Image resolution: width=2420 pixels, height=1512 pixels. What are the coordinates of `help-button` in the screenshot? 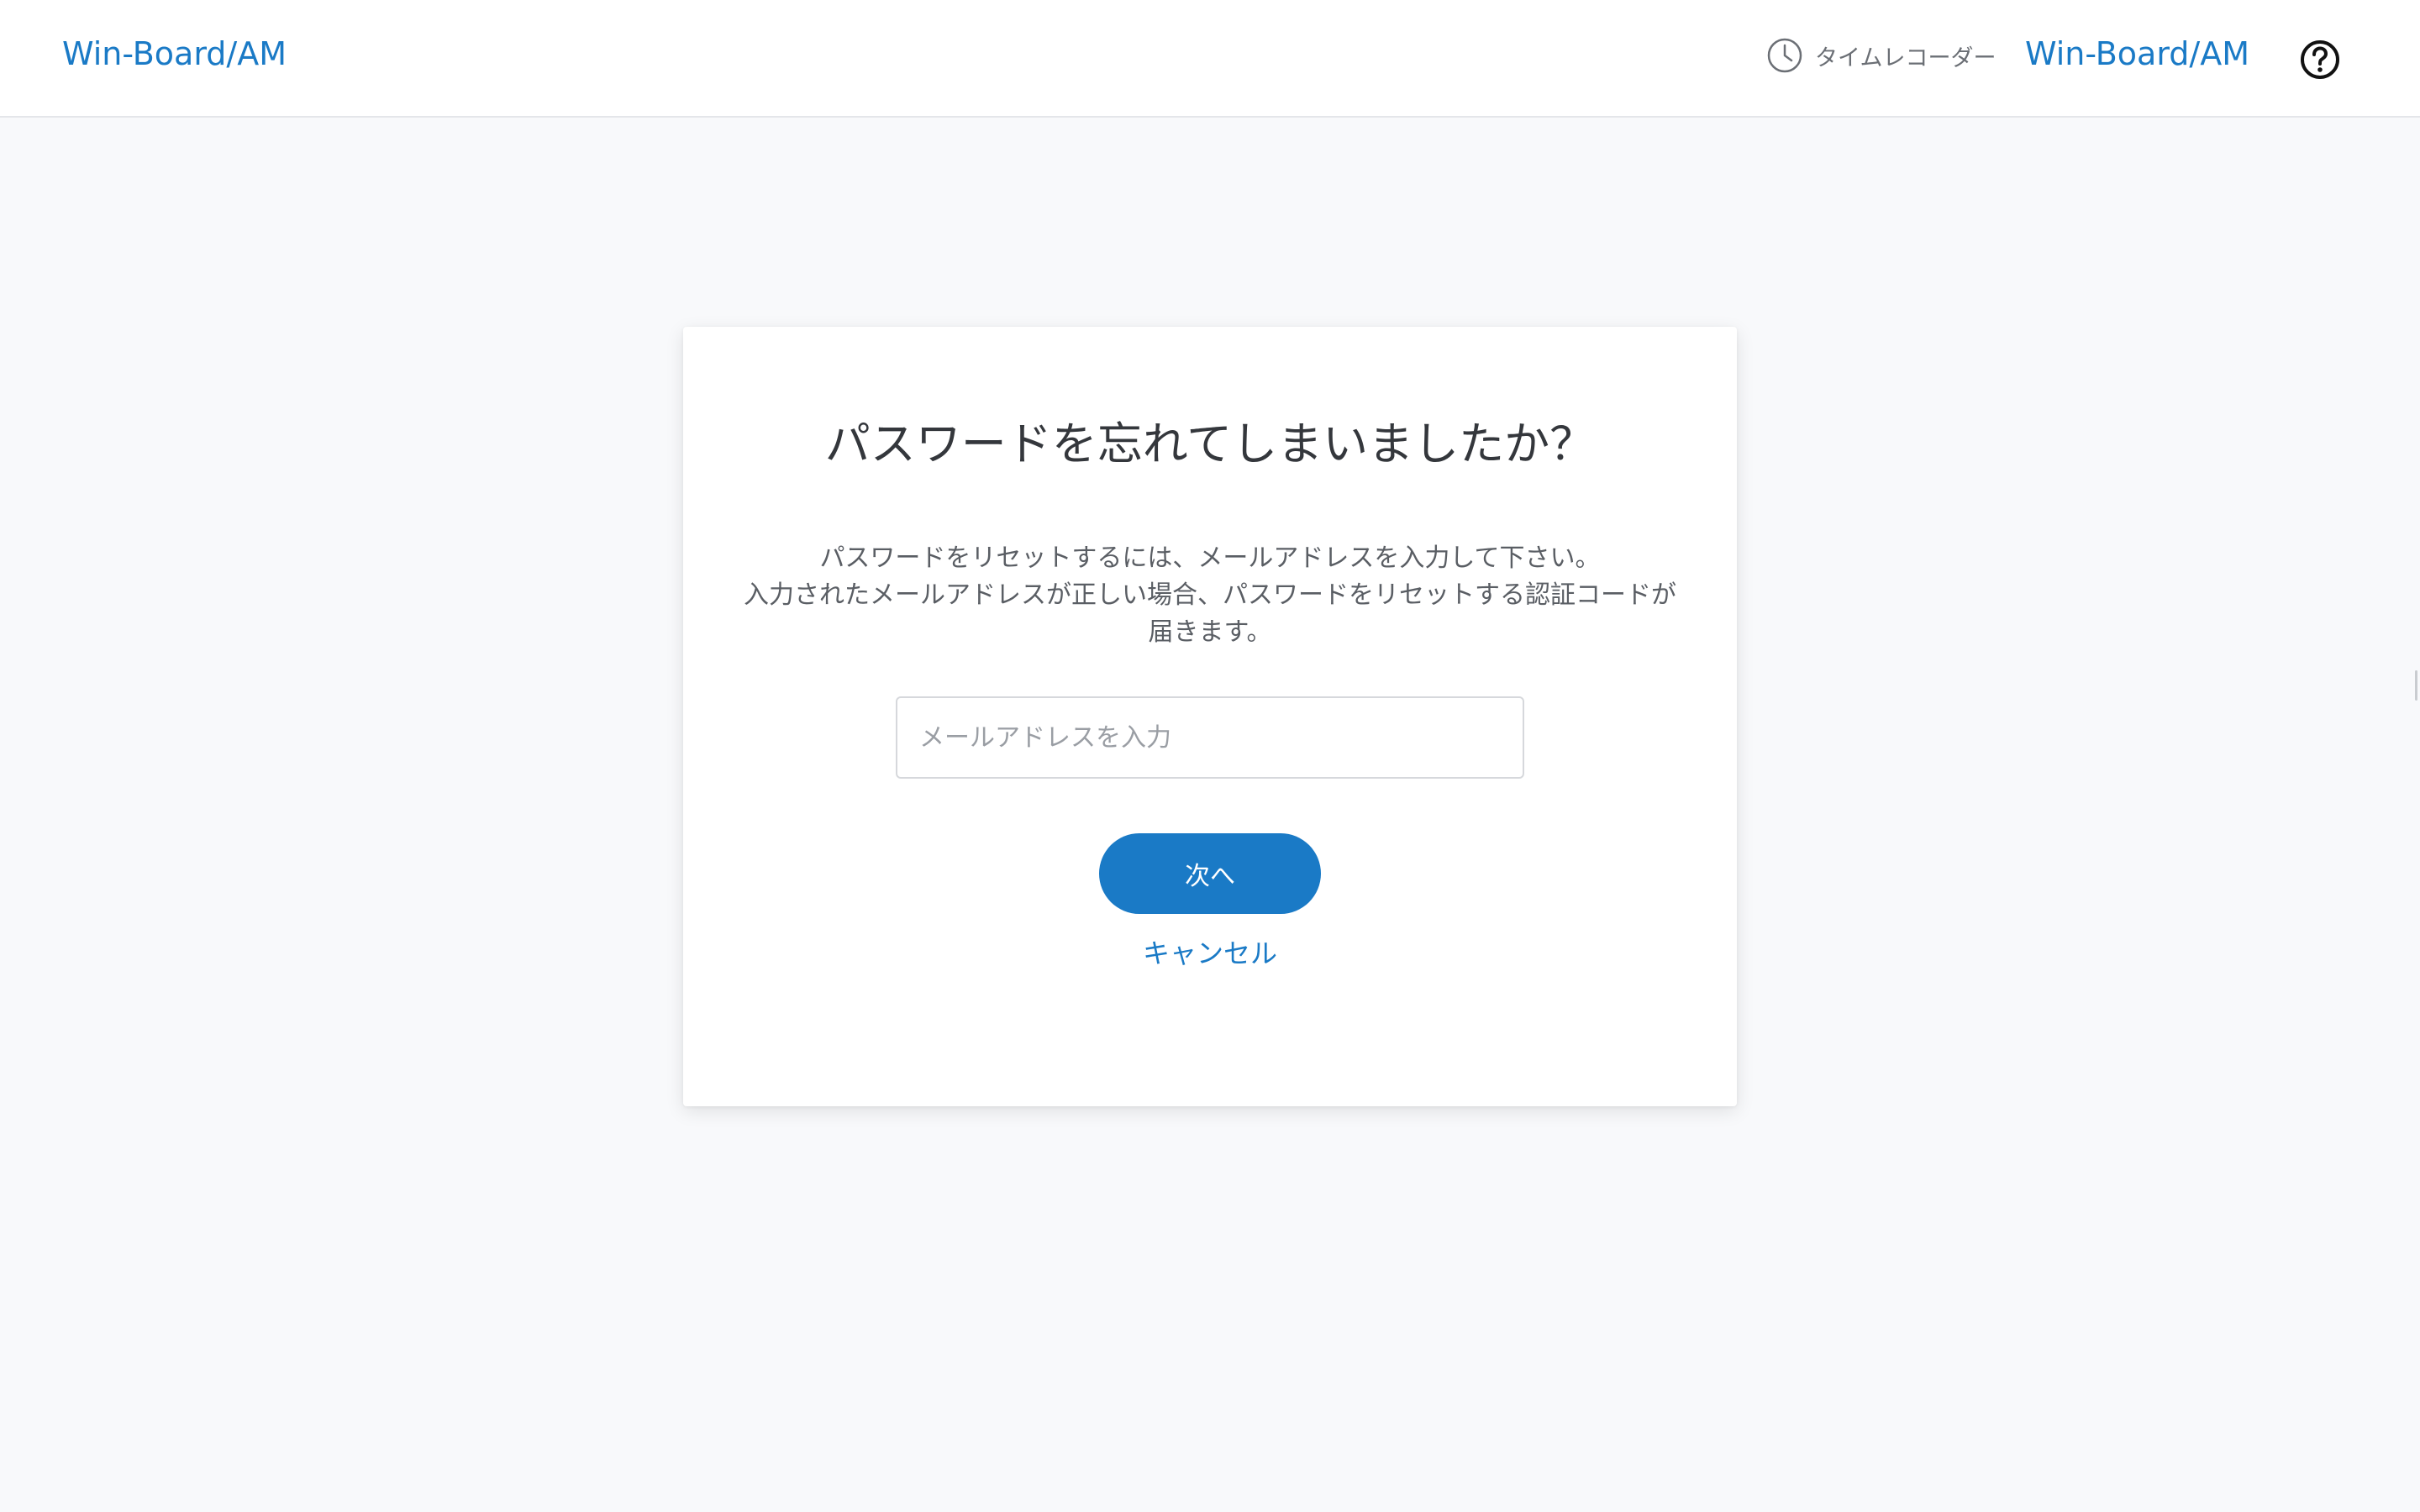 It's located at (2320, 60).